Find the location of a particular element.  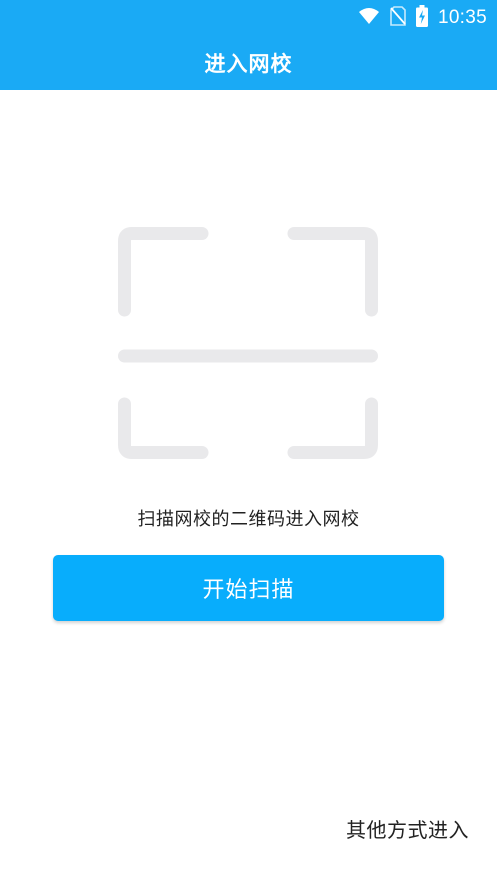

app-bar: 进入网校 is located at coordinates (248, 63).